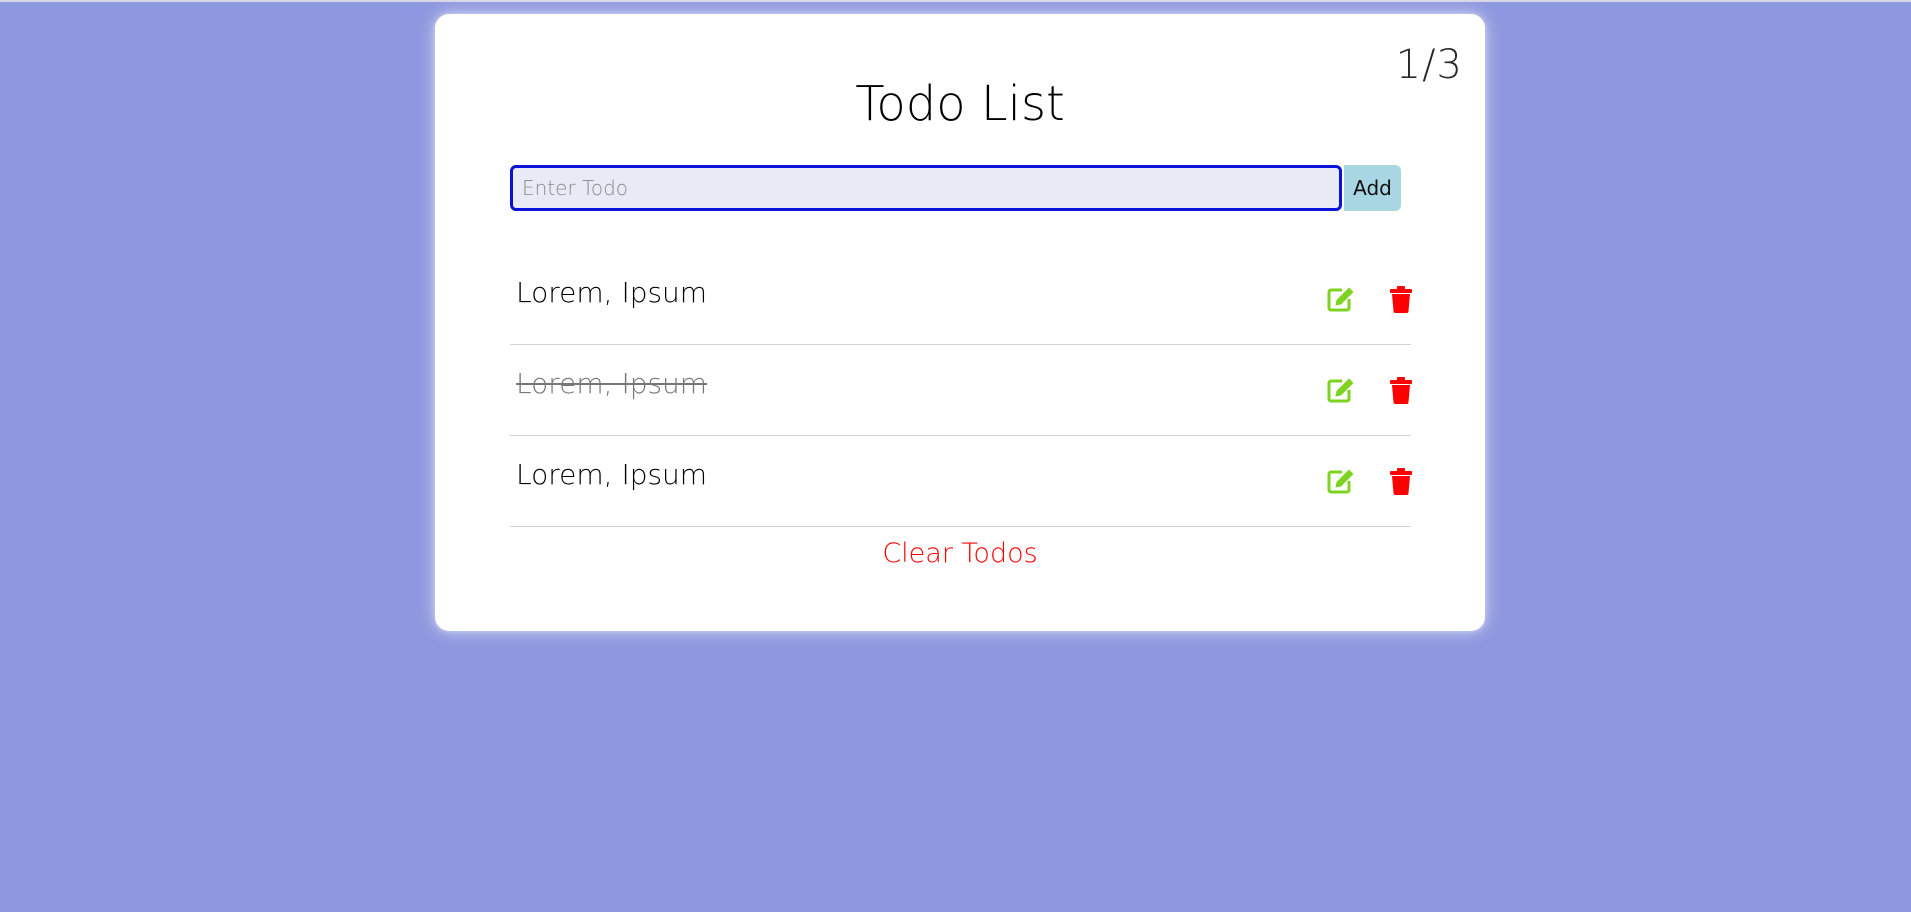 This screenshot has height=912, width=1911. I want to click on todo-form: Add, so click(955, 188).